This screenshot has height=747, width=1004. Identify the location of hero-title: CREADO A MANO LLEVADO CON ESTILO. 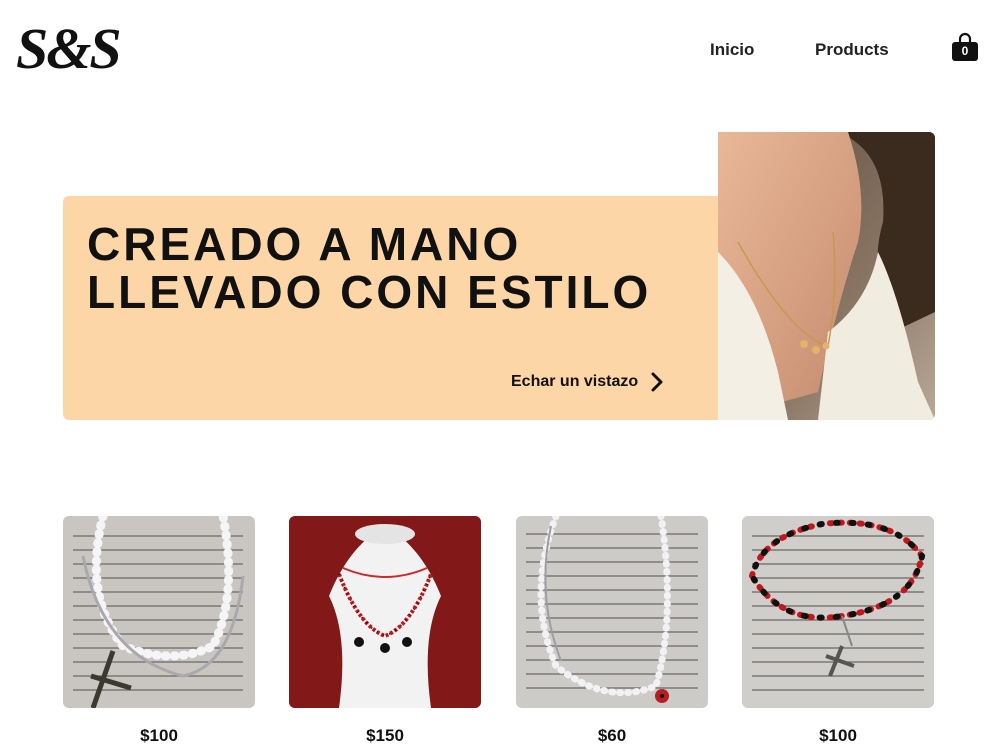
(407, 268).